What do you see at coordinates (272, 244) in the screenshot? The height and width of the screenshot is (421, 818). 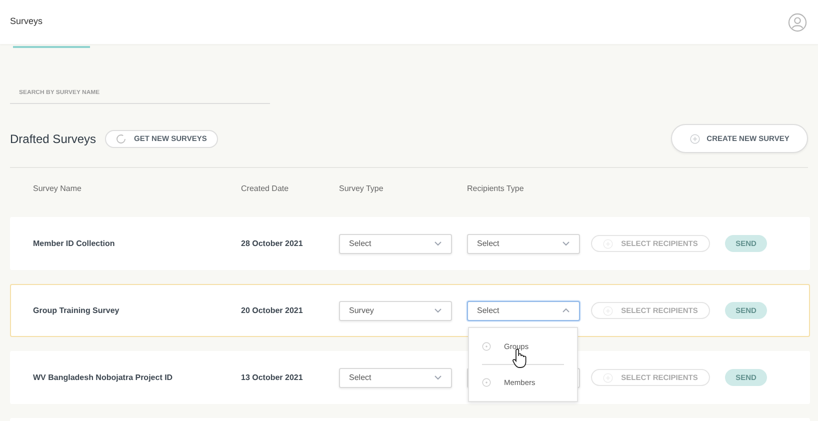 I see `created-date: 28 October 2021` at bounding box center [272, 244].